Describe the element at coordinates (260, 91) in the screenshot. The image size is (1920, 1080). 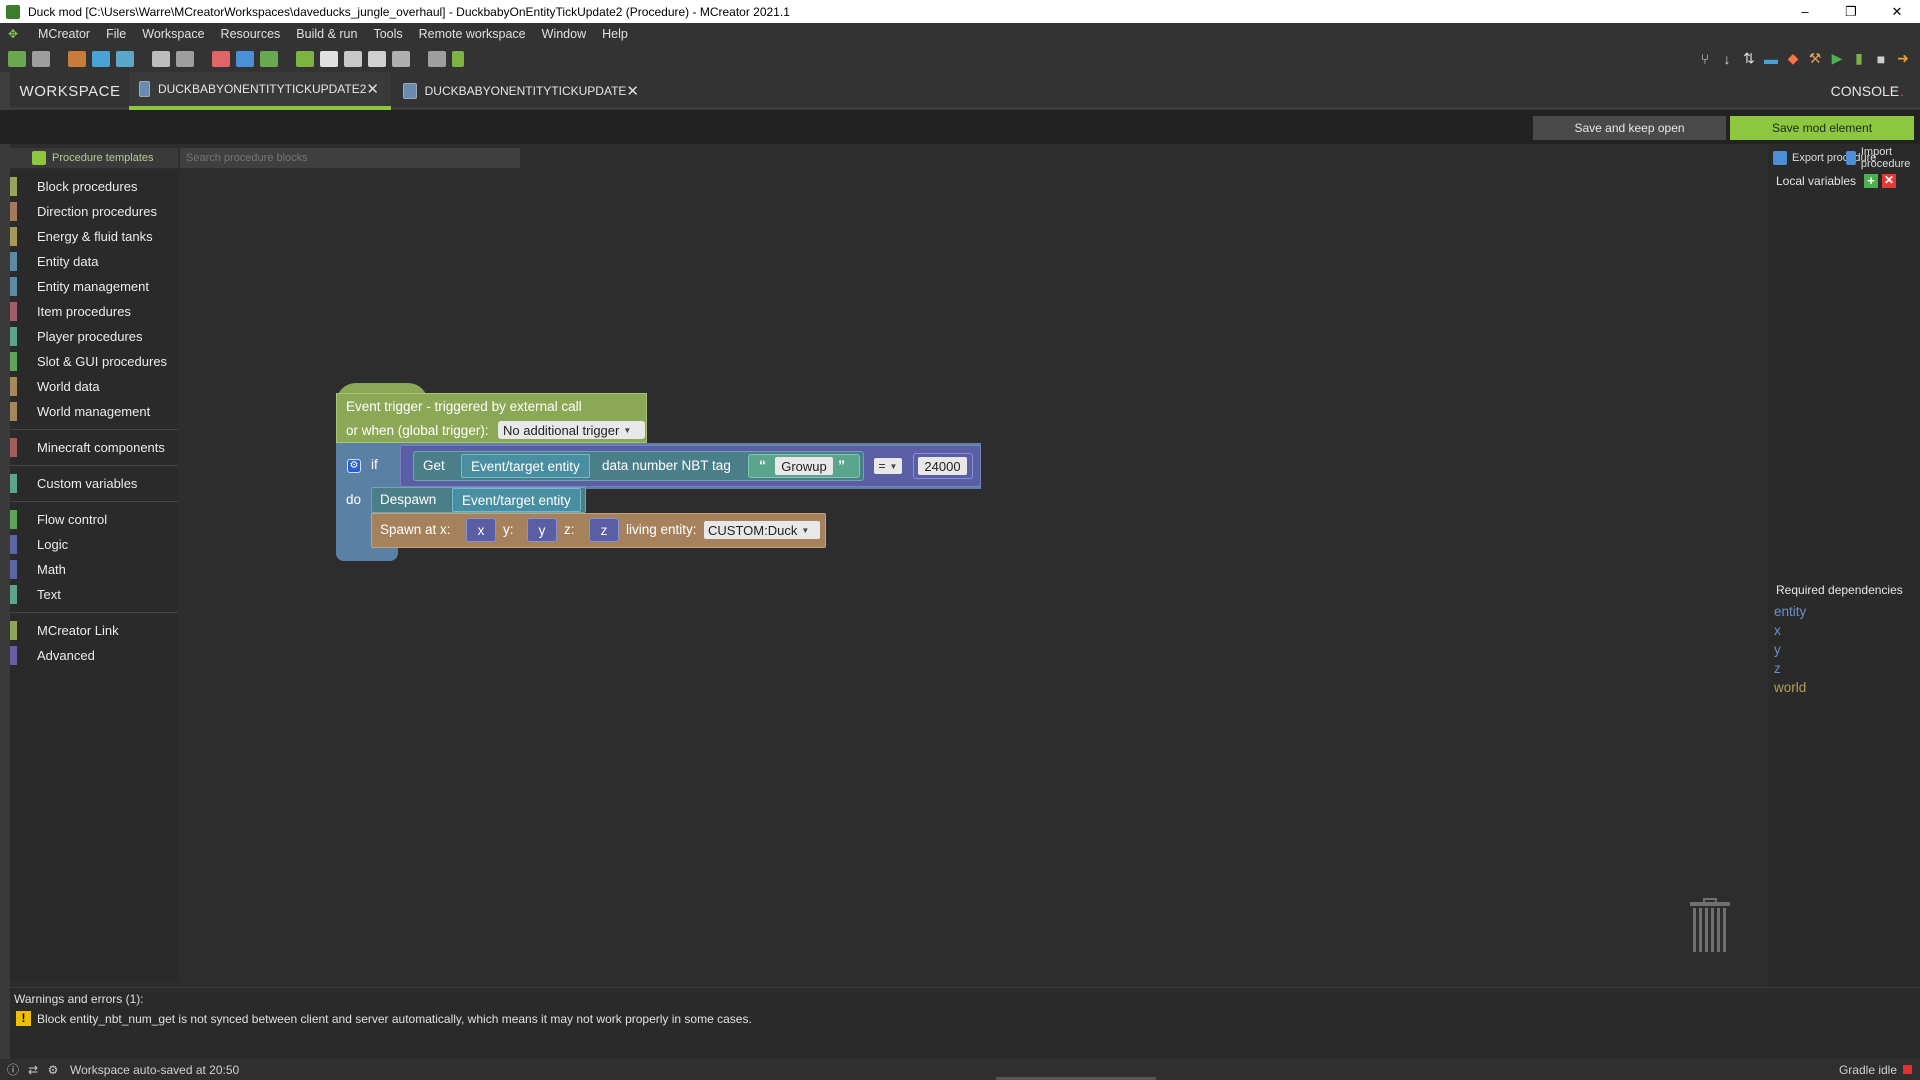
I see `tab-procedure-active: DUCKBABYONENTITYTICKUPDATE2 ✕` at that location.